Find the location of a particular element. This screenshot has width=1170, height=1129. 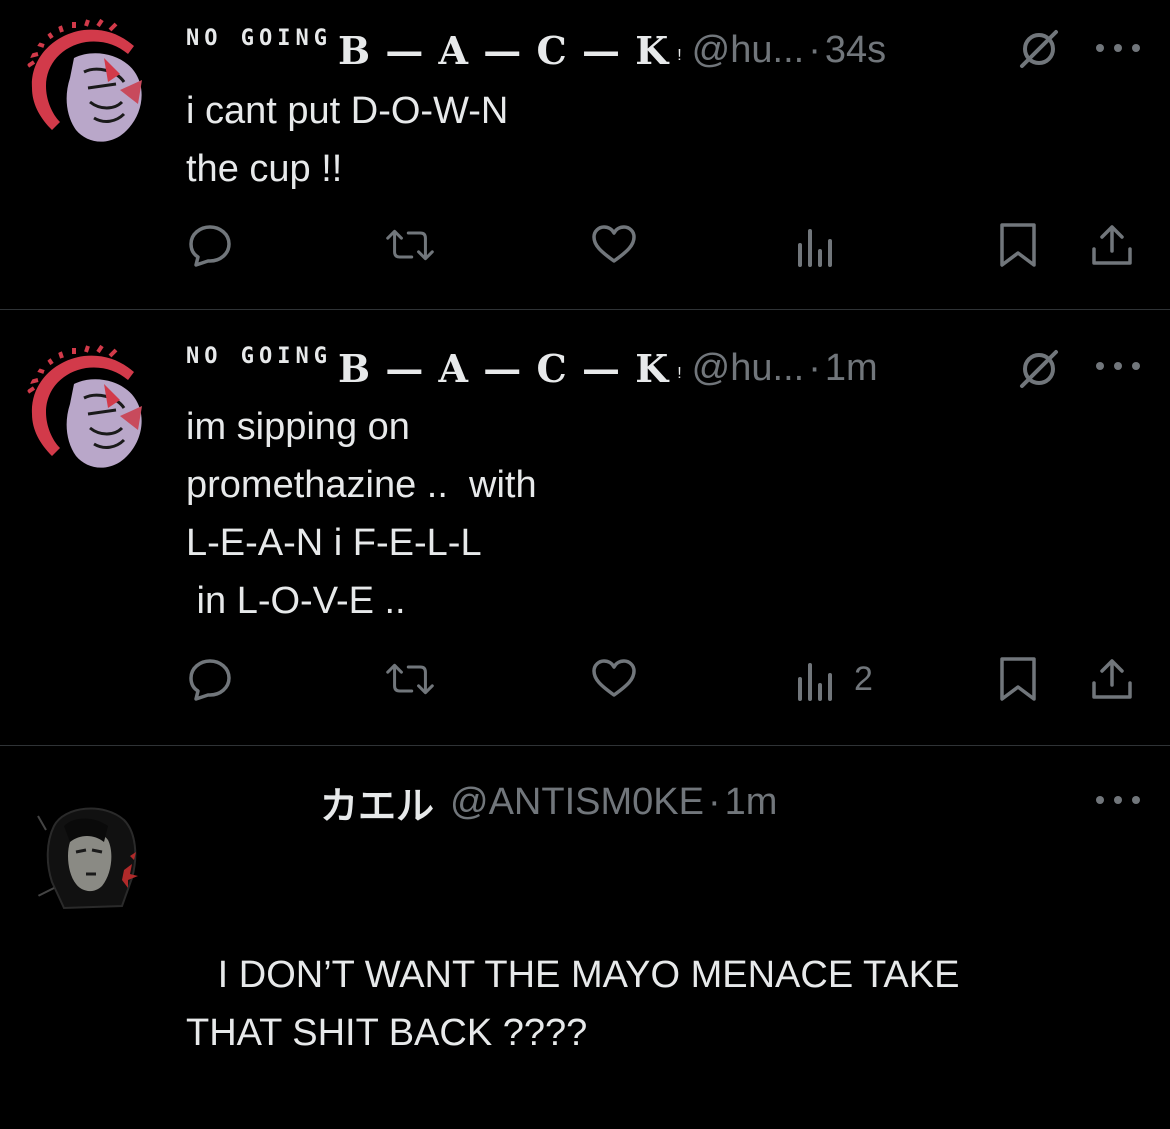

tweet-header: カエル @ANTISM0KE · 1m is located at coordinates (548, 802).